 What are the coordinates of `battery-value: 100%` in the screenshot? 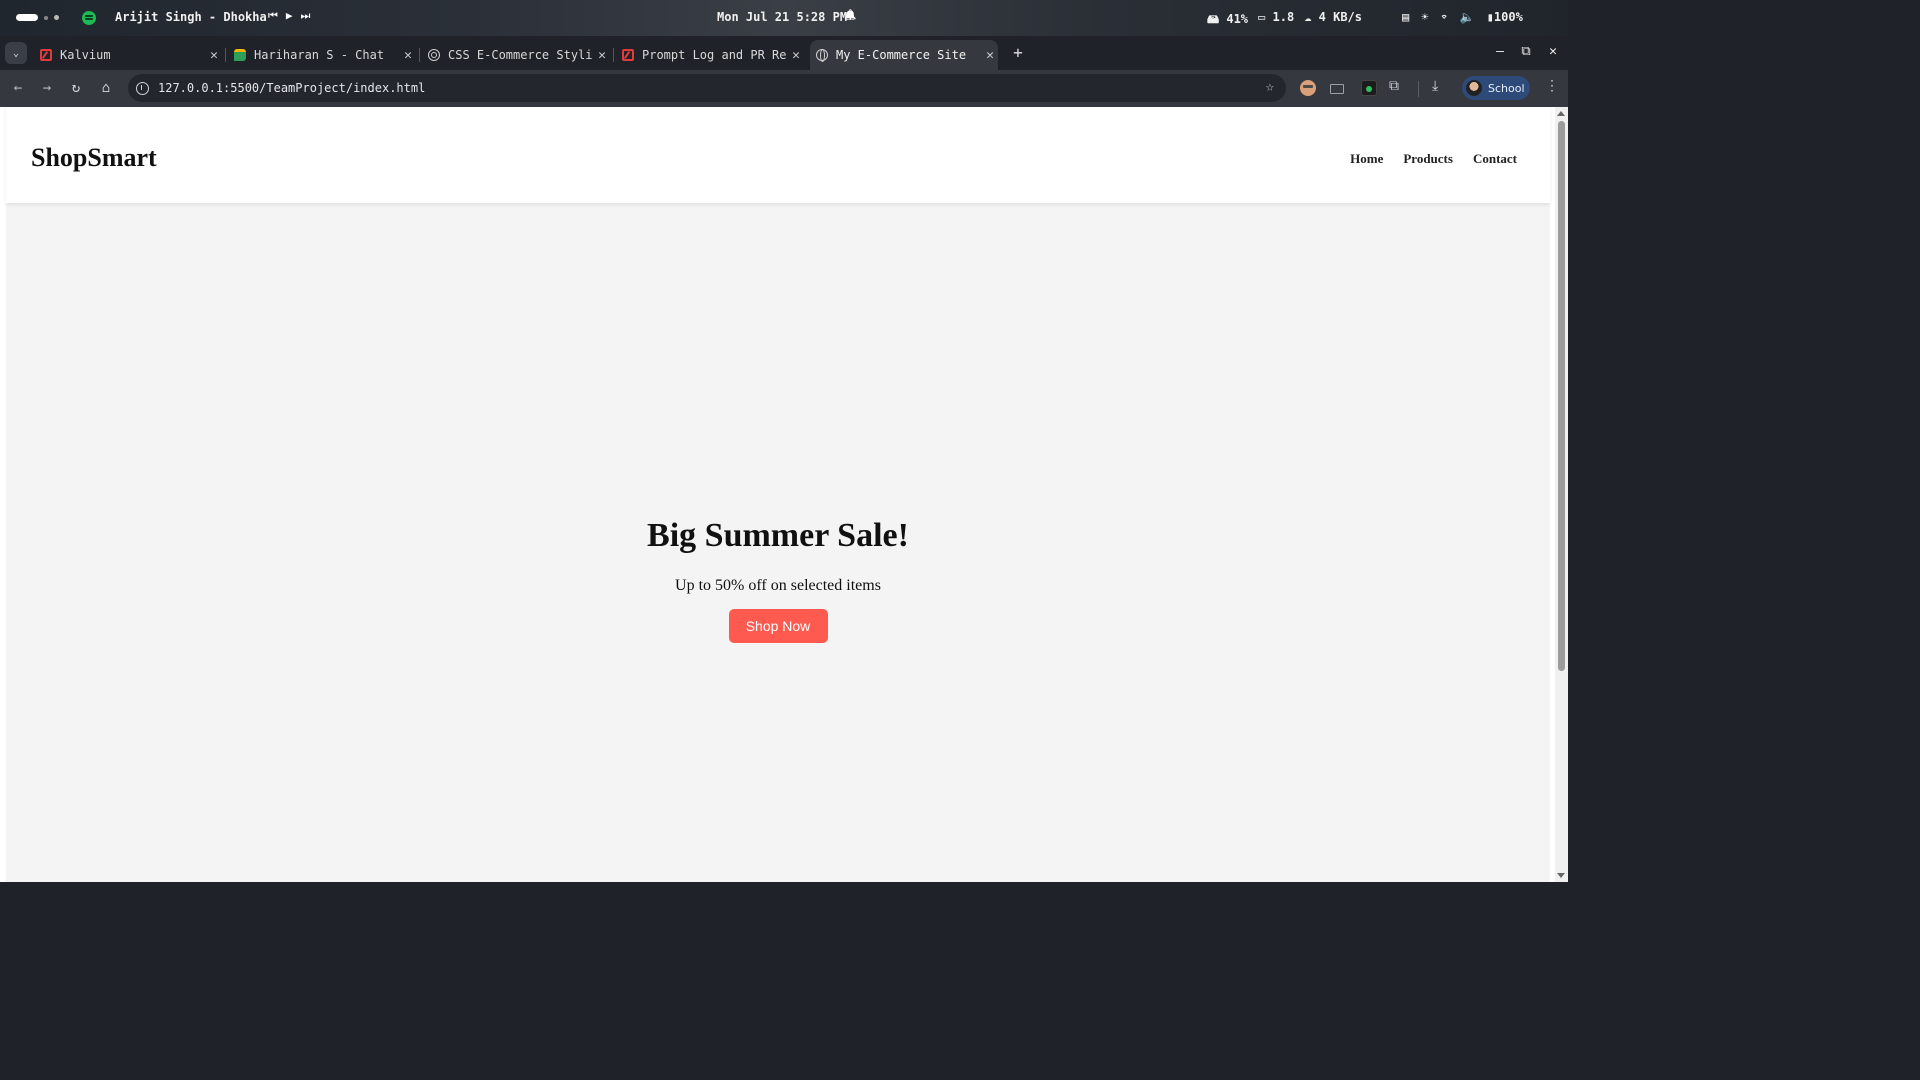 It's located at (1508, 17).